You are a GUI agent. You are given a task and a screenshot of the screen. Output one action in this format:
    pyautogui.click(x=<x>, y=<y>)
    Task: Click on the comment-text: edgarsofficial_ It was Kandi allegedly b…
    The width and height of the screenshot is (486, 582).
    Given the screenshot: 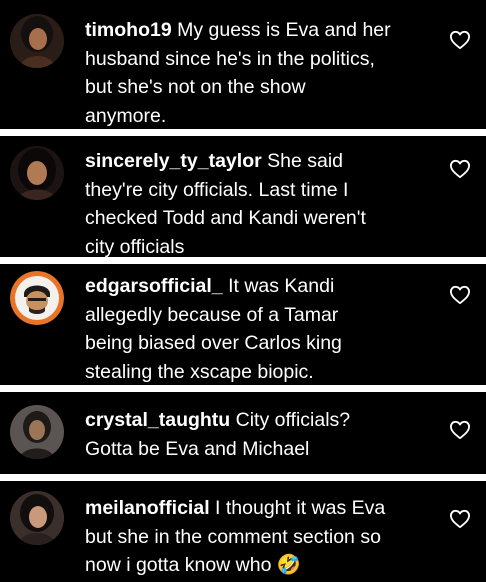 What is the action you would take?
    pyautogui.click(x=260, y=329)
    